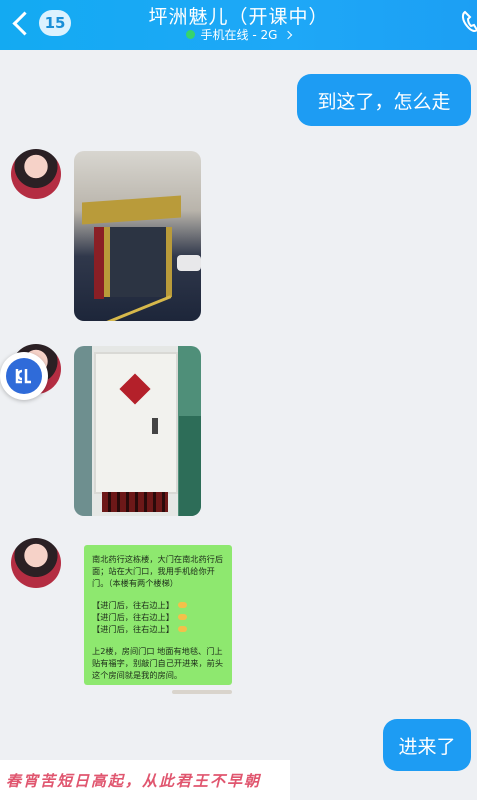  I want to click on online-status-text: 手机在线 - 2G, so click(239, 35).